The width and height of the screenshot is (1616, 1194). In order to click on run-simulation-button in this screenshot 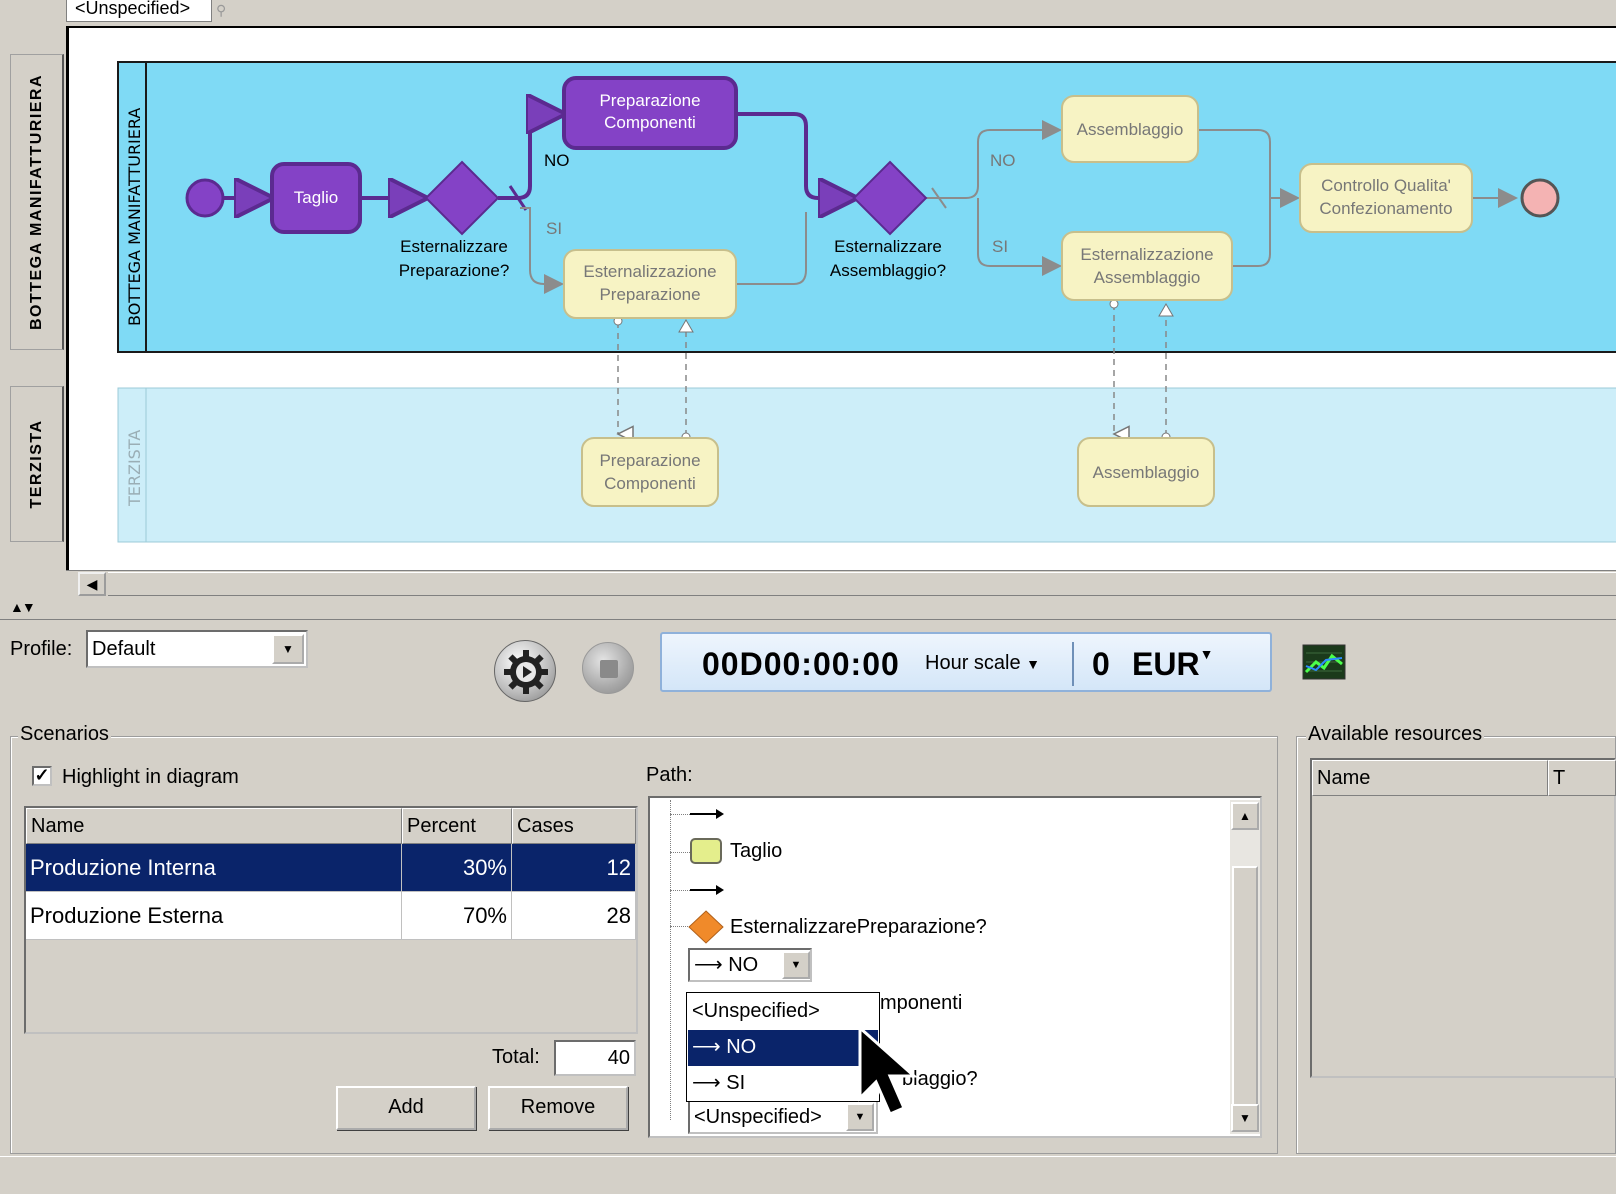, I will do `click(525, 671)`.